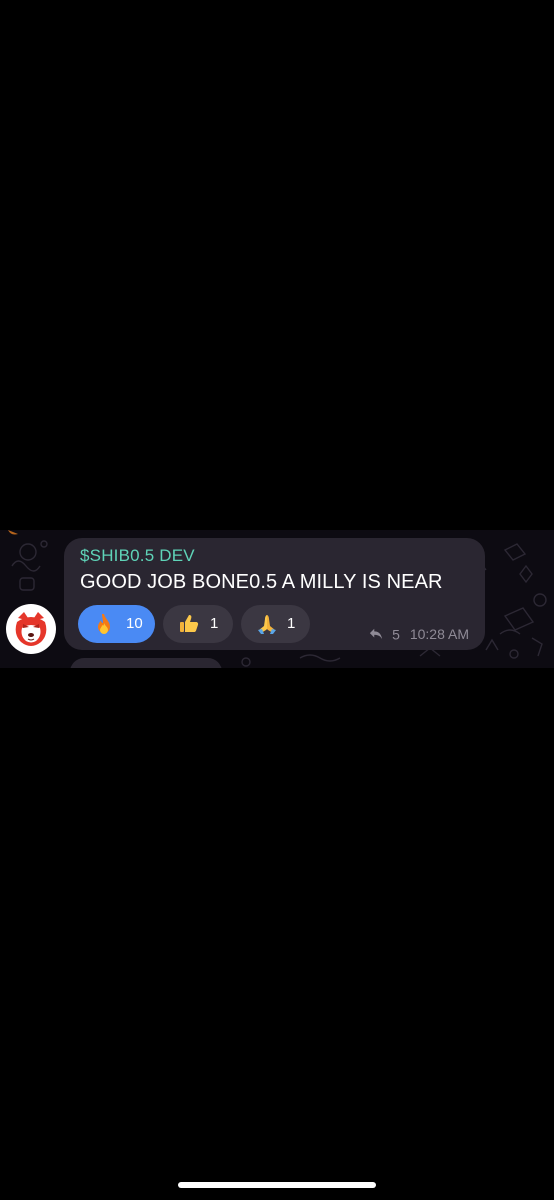  I want to click on folded-hands-icon, so click(267, 624).